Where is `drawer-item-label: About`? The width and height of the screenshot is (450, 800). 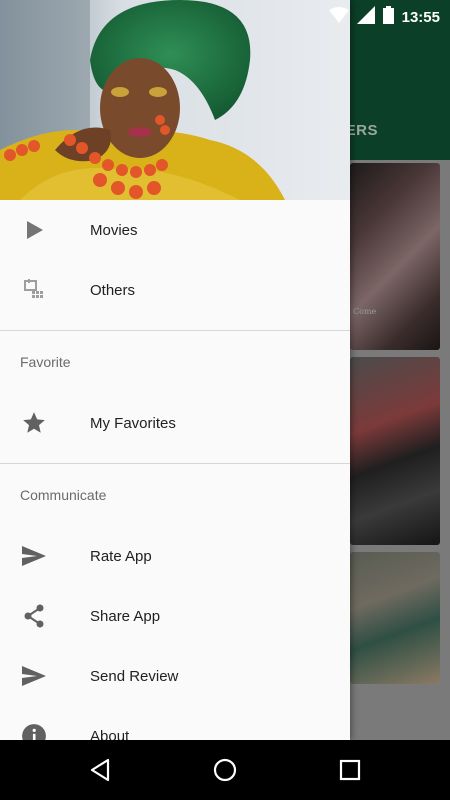 drawer-item-label: About is located at coordinates (110, 734).